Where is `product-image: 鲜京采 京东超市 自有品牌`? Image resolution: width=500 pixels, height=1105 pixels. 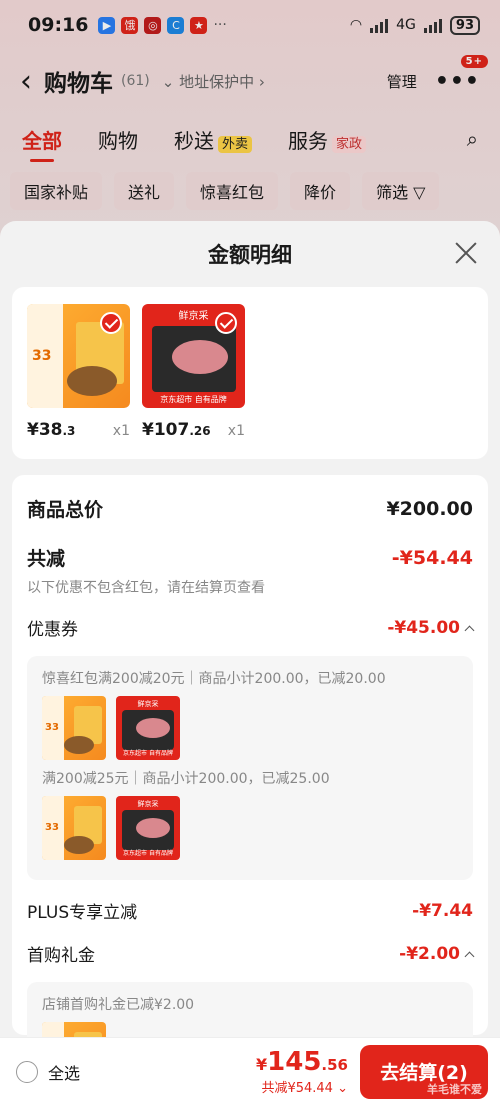
product-image: 鲜京采 京东超市 自有品牌 is located at coordinates (193, 356).